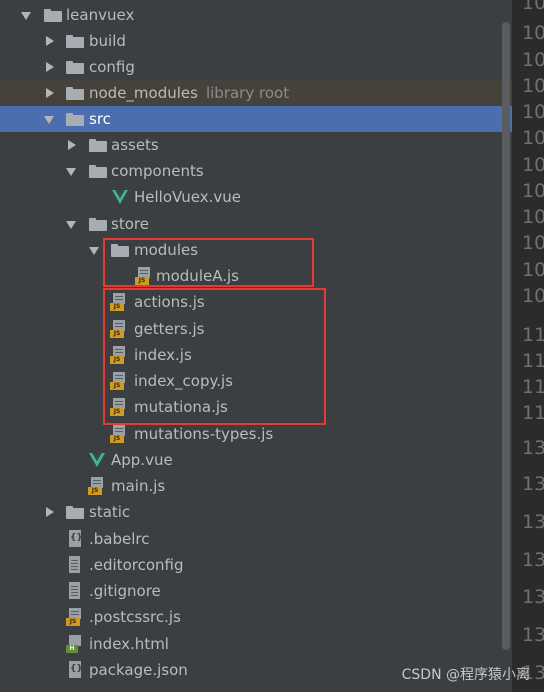  What do you see at coordinates (256, 197) in the screenshot?
I see `tree-item-hellovuex-vue: HelloVuex.vue` at bounding box center [256, 197].